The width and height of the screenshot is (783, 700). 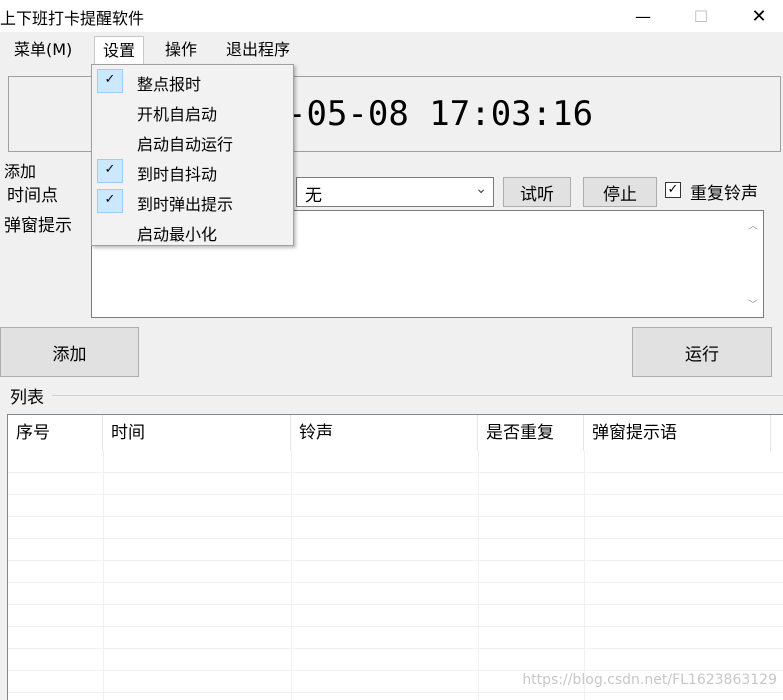 I want to click on column-header-time: 时间, so click(x=197, y=433).